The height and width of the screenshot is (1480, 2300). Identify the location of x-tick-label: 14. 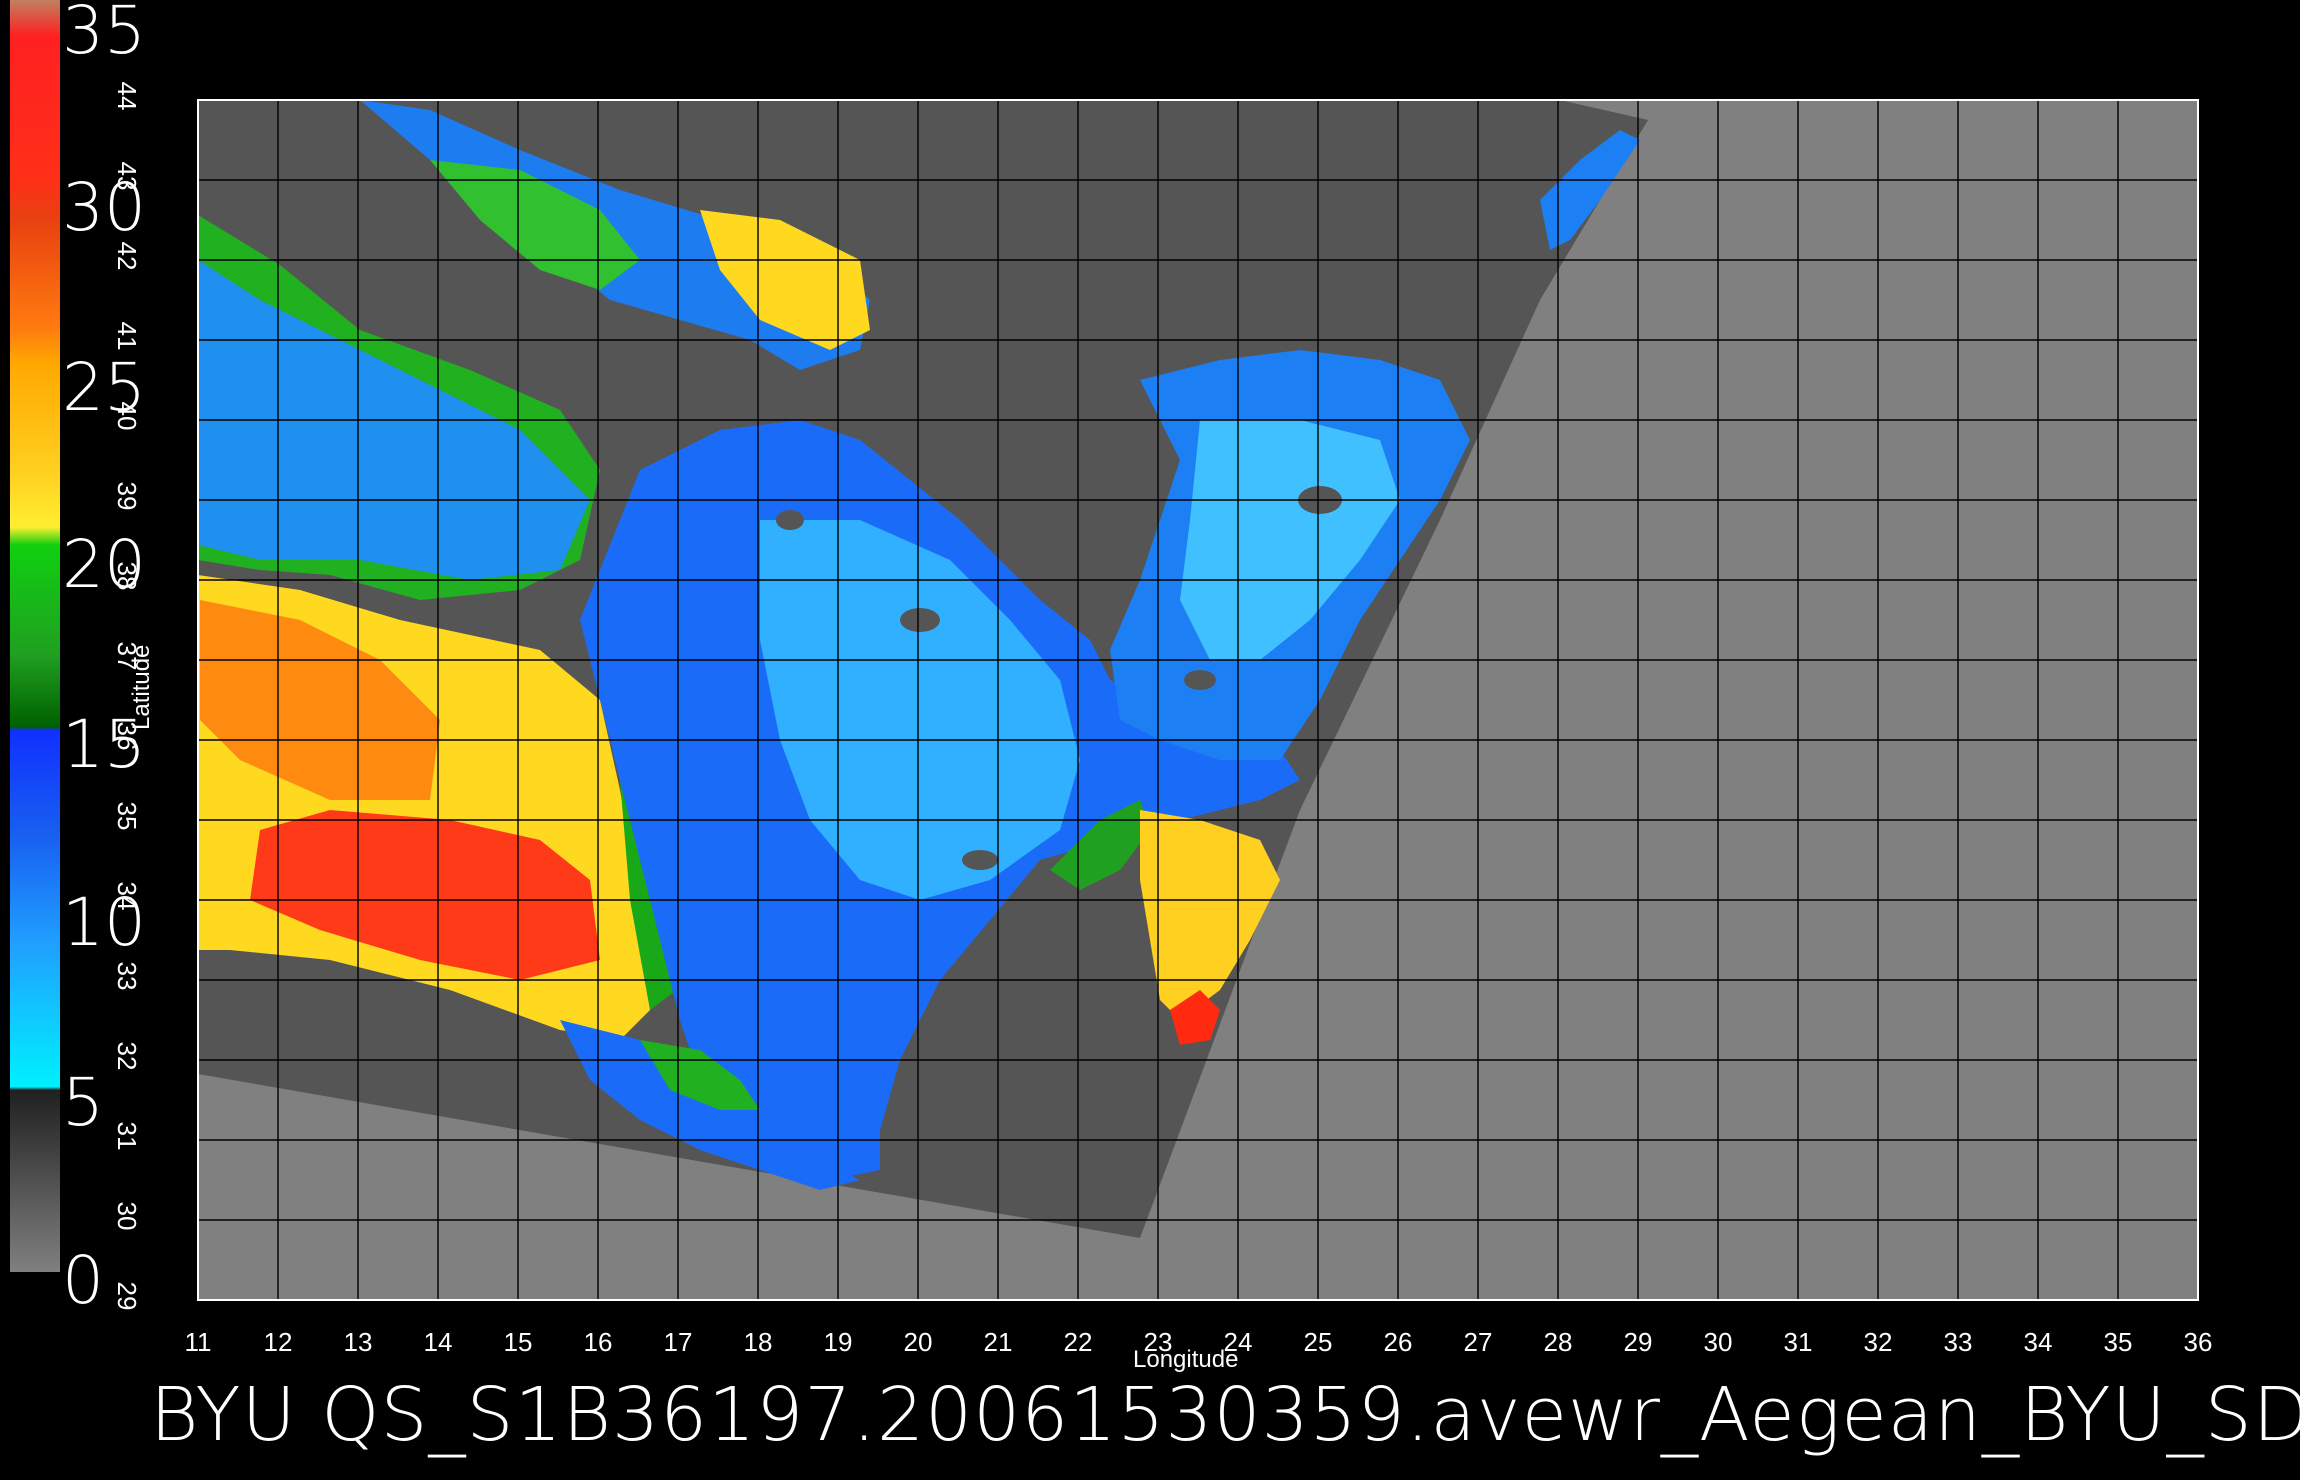
(438, 1342).